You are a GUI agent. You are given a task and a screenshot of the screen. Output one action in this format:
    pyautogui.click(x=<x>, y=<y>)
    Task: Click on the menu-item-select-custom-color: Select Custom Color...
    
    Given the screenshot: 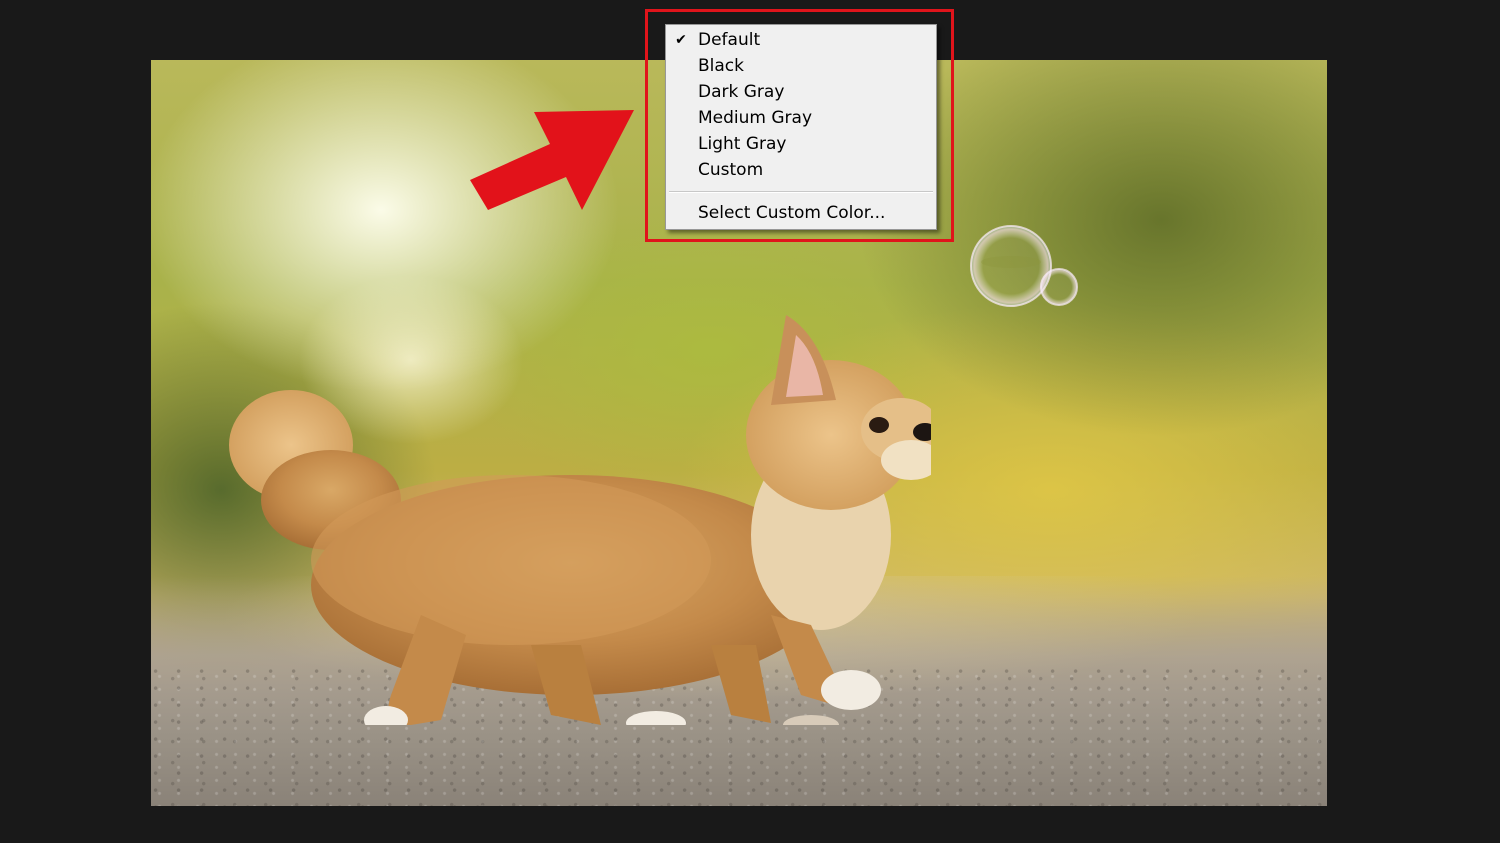 What is the action you would take?
    pyautogui.click(x=801, y=213)
    